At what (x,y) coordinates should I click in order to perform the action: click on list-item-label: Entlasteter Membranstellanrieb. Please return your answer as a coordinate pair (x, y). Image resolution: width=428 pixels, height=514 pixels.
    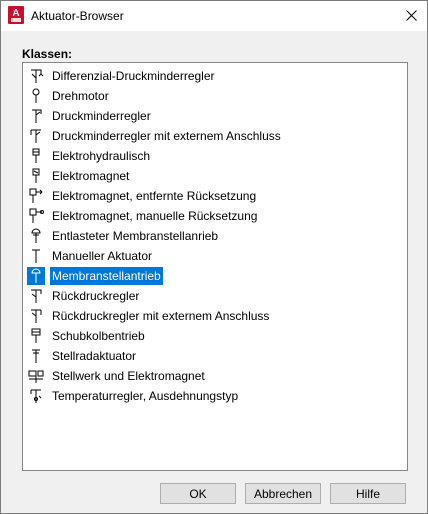
    Looking at the image, I should click on (135, 236).